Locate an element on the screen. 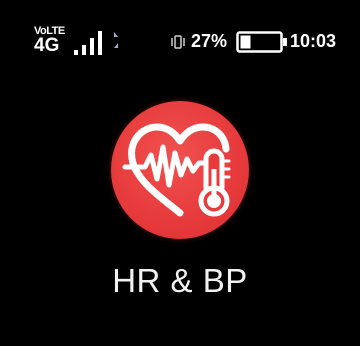 This screenshot has height=346, width=360. battery-percentage: 27% is located at coordinates (209, 41).